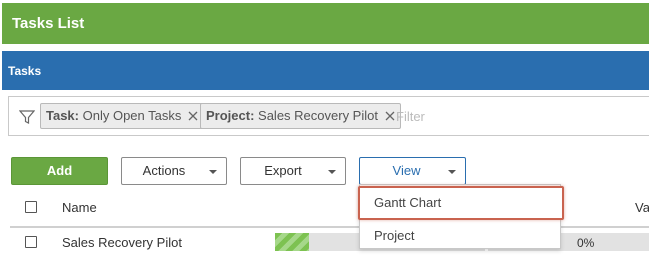 The height and width of the screenshot is (257, 649). I want to click on value-percent: 0%, so click(586, 243).